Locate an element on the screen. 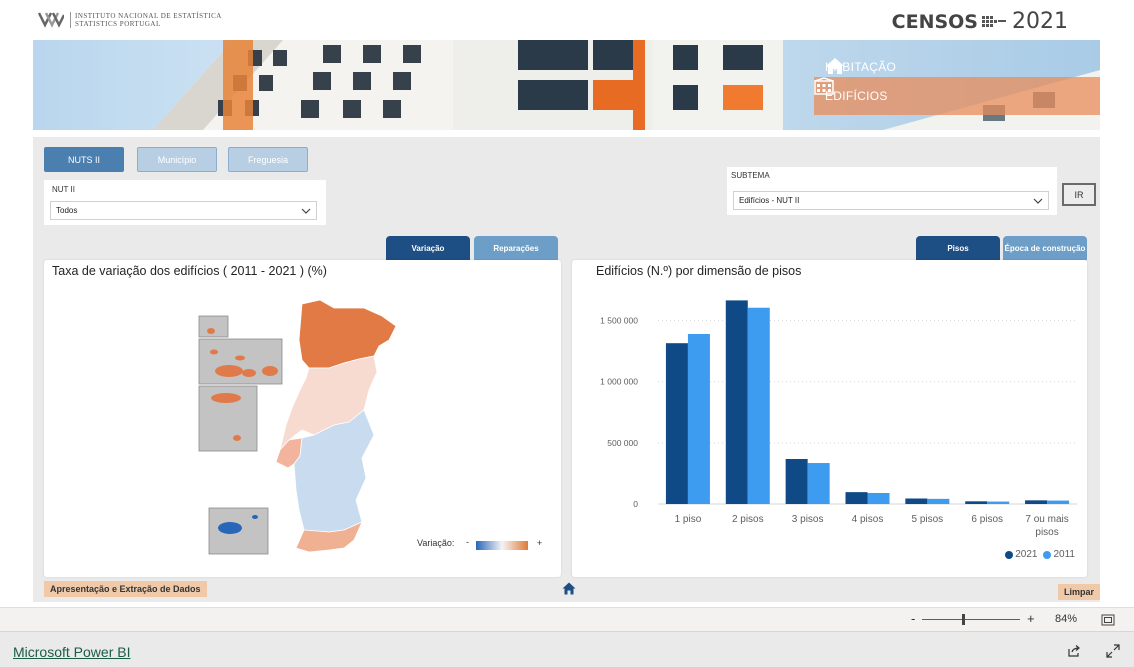  zoom-out-button: - is located at coordinates (913, 618).